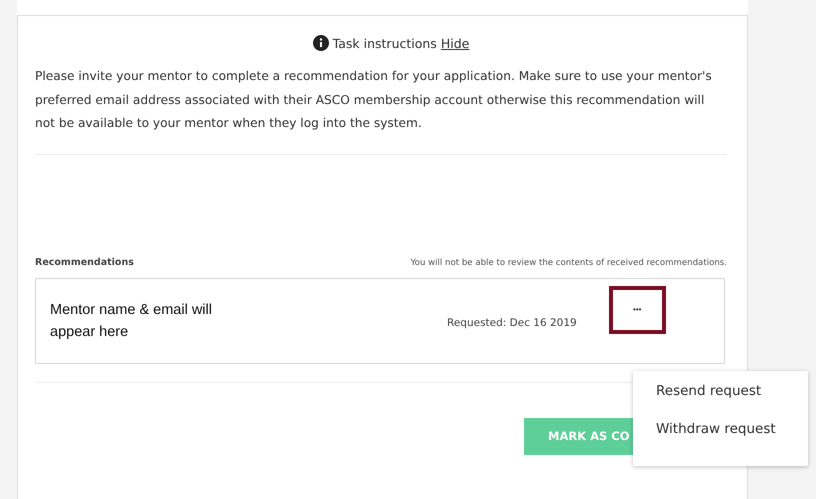 The image size is (816, 499). Describe the element at coordinates (384, 43) in the screenshot. I see `instructions-label: Task instructions` at that location.